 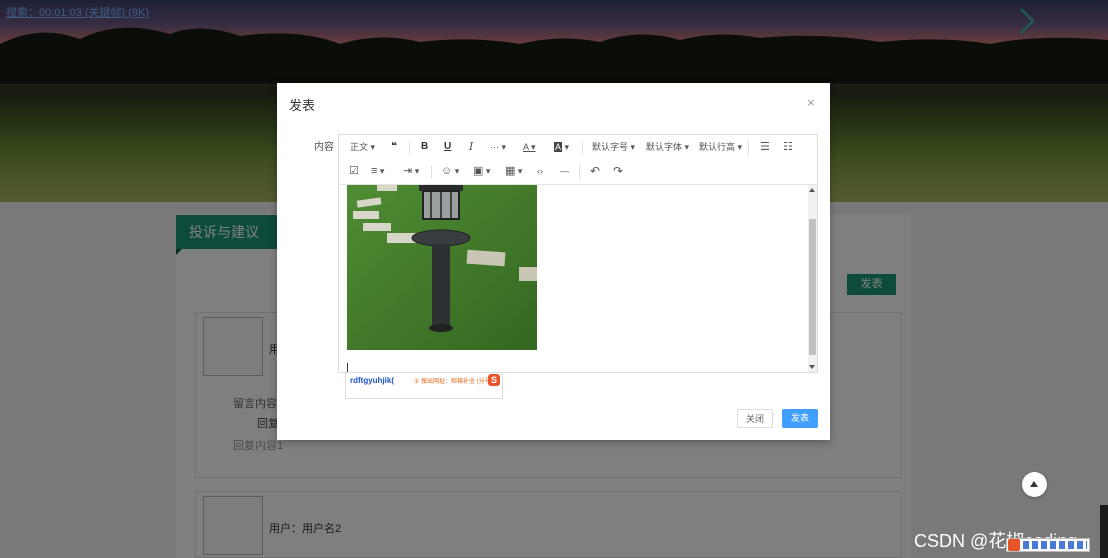 What do you see at coordinates (812, 287) in the screenshot?
I see `scroll-thumb` at bounding box center [812, 287].